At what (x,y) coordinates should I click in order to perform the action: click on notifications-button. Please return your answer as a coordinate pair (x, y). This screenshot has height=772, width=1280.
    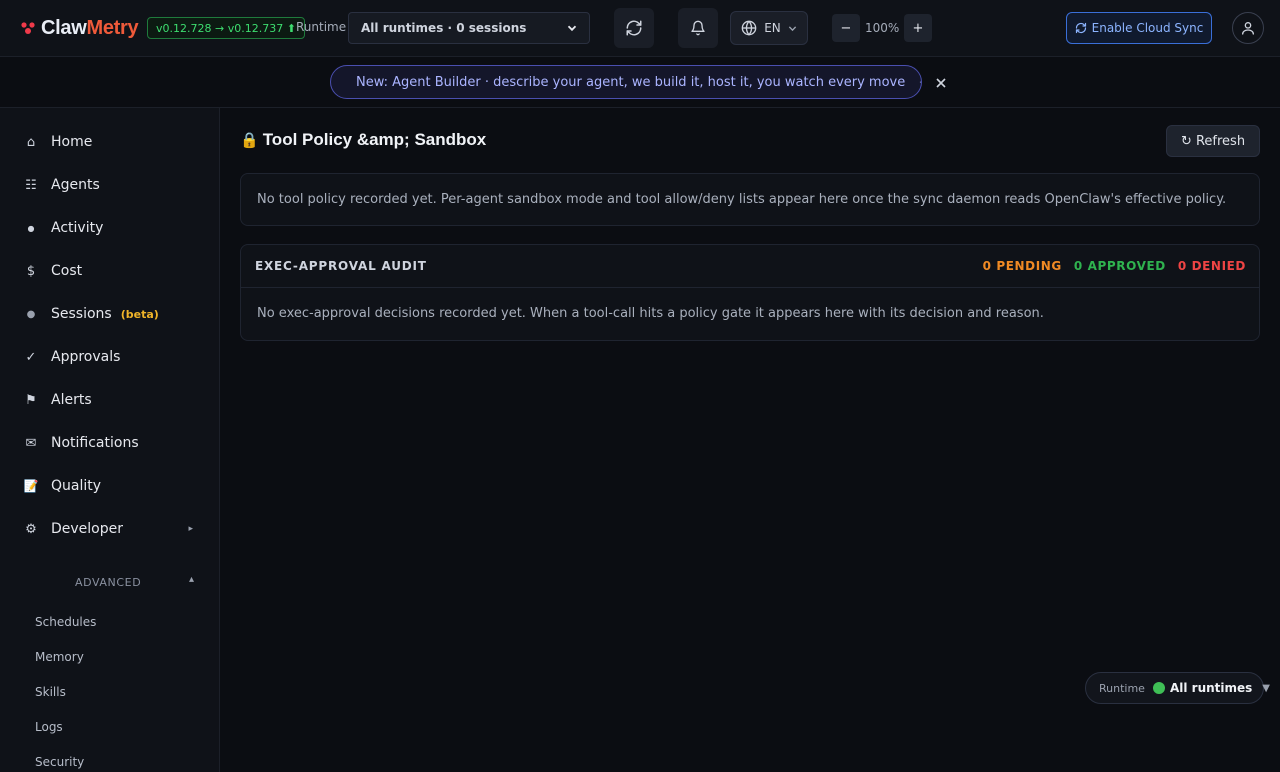
    Looking at the image, I should click on (698, 28).